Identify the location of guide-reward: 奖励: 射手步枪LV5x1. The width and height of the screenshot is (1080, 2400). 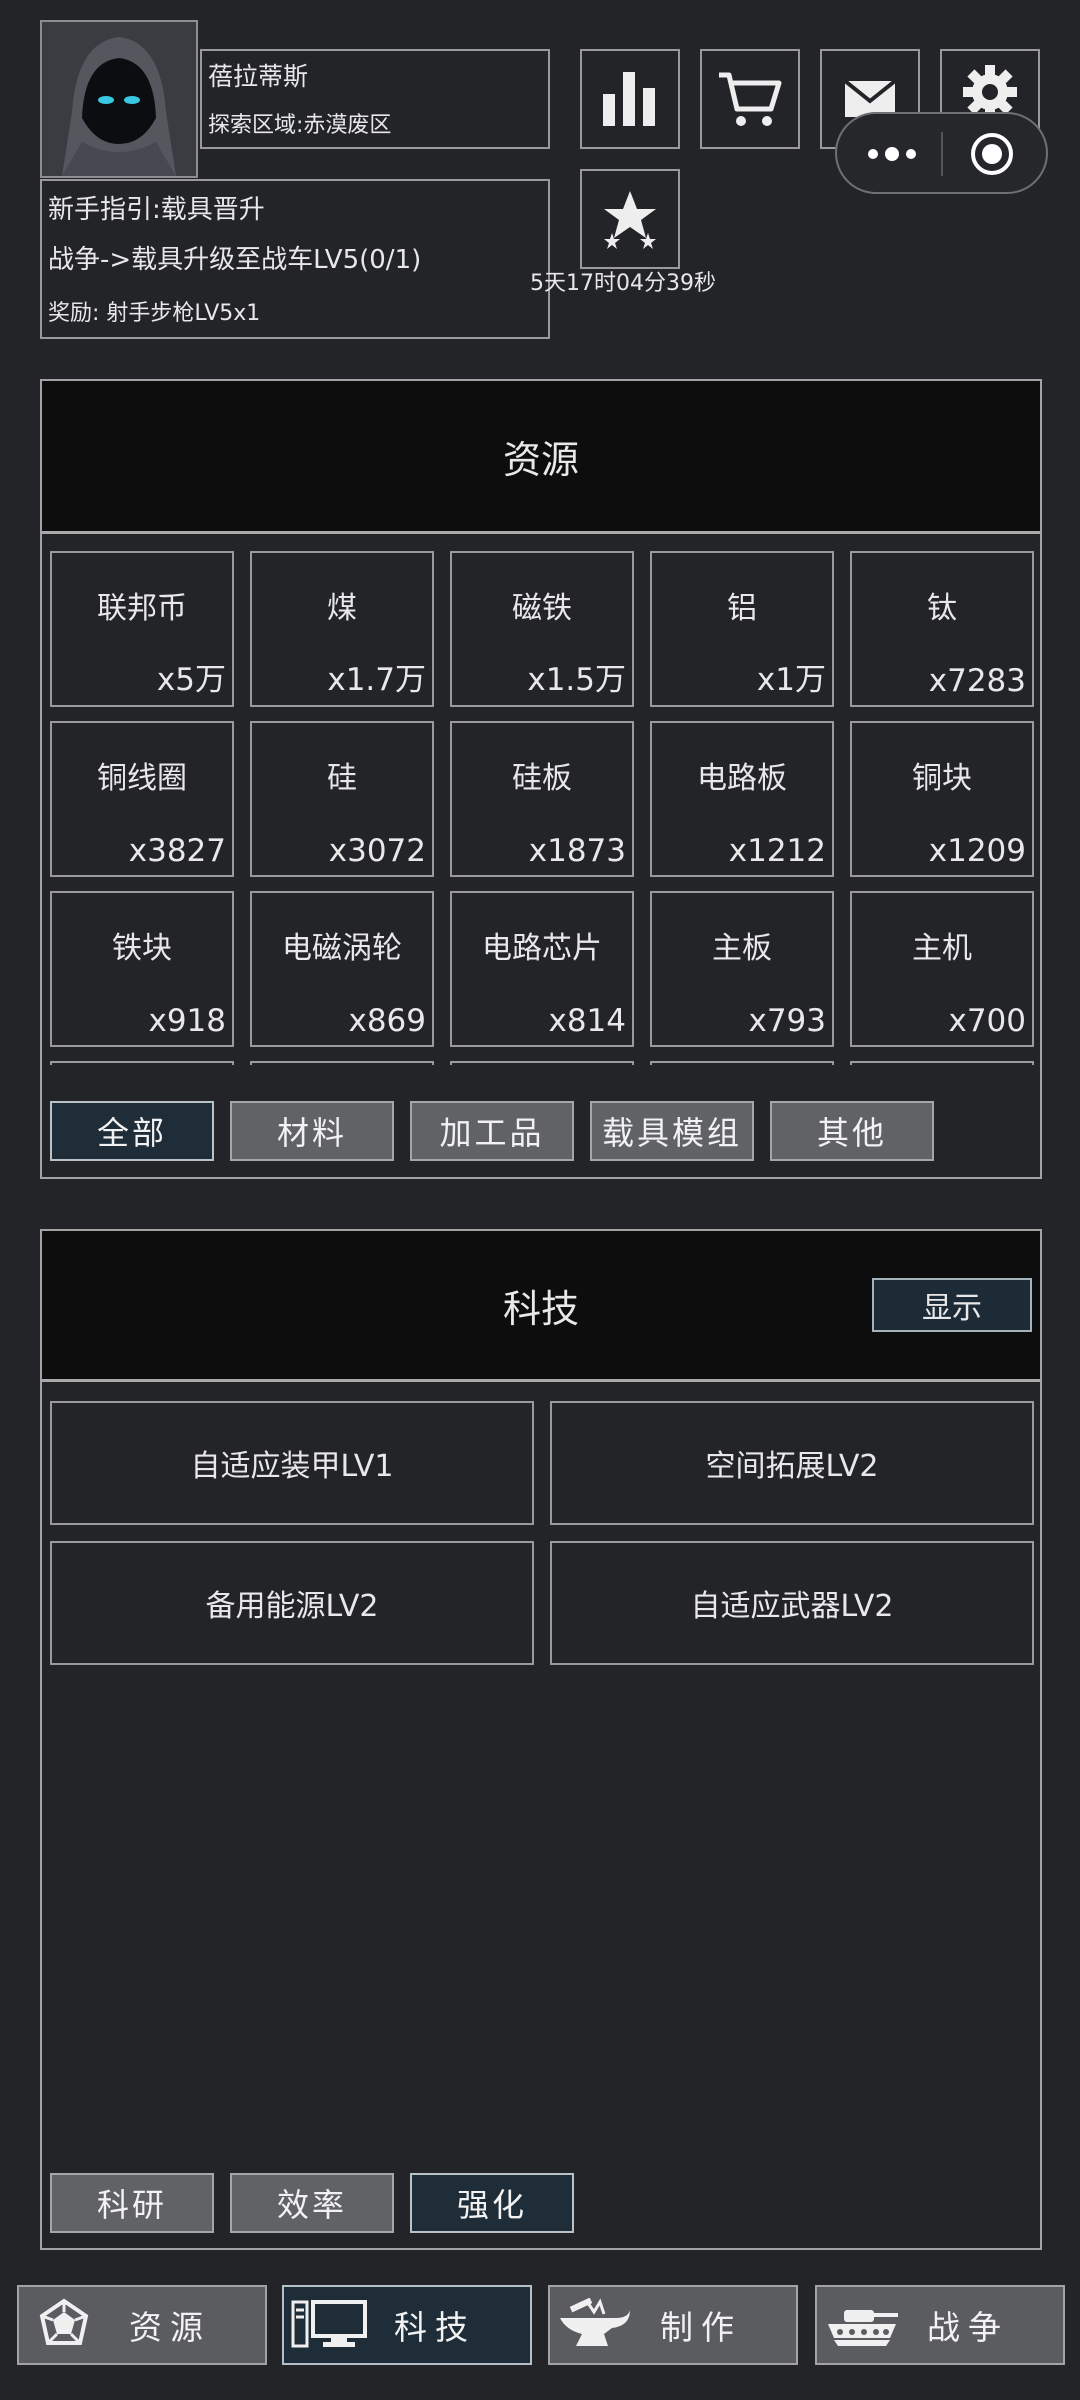
(154, 313).